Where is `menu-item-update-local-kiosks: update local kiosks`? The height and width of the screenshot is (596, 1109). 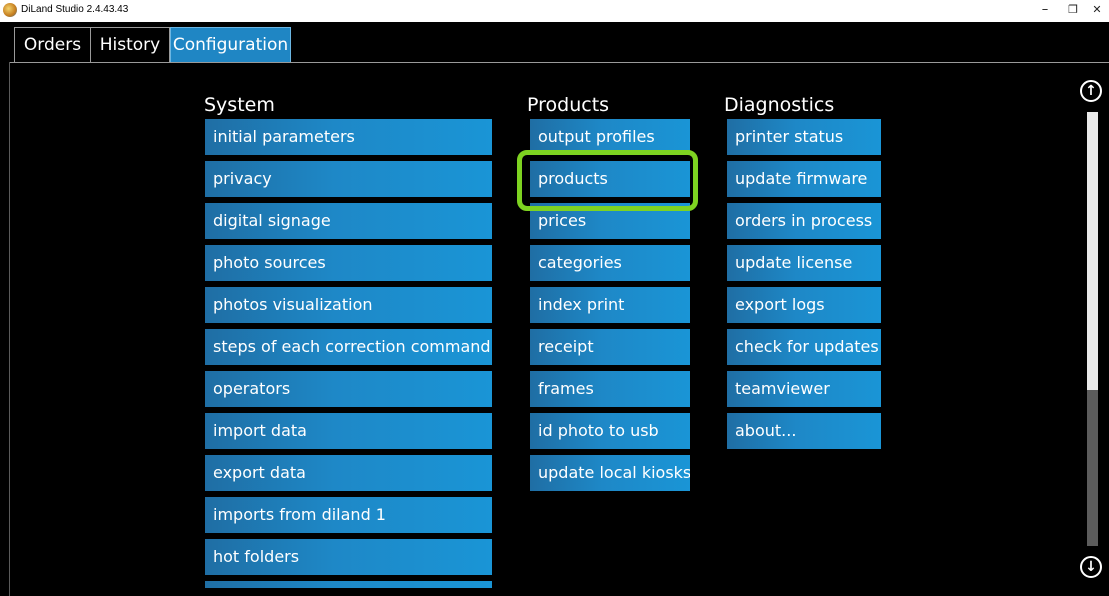 menu-item-update-local-kiosks: update local kiosks is located at coordinates (610, 473).